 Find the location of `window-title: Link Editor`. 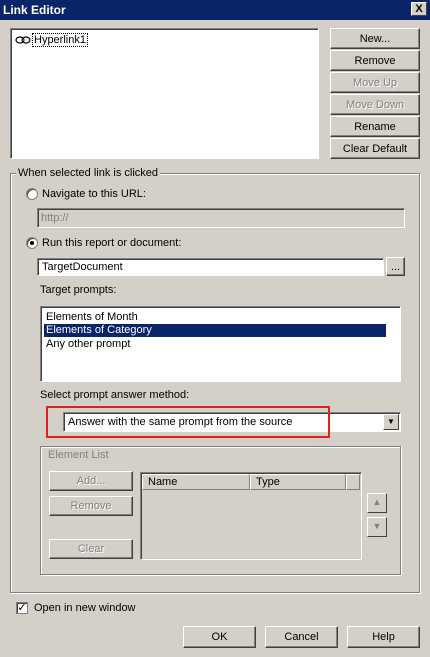

window-title: Link Editor is located at coordinates (34, 10).